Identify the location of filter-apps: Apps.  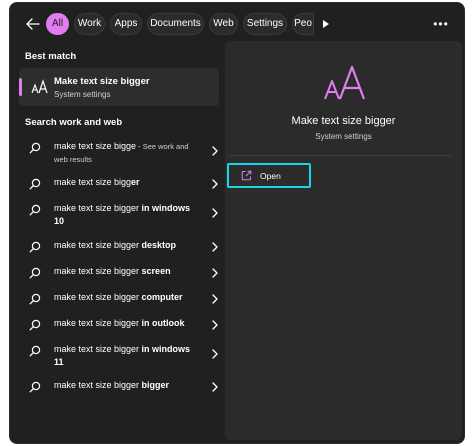
(126, 24).